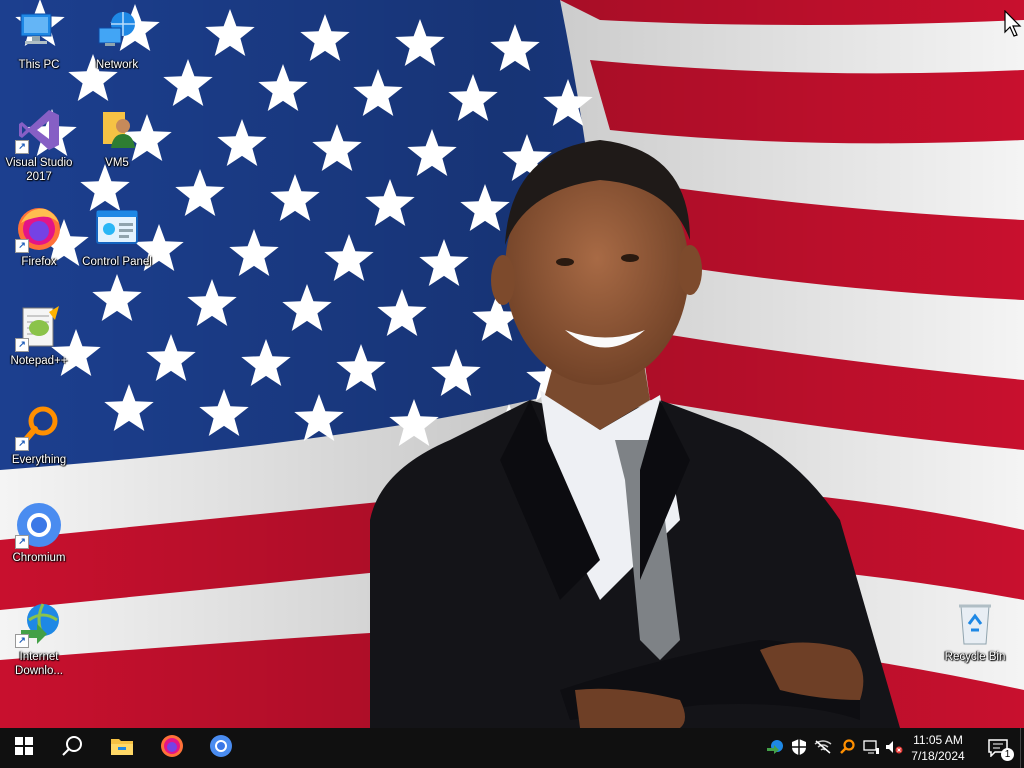 This screenshot has width=1024, height=768. Describe the element at coordinates (39, 229) in the screenshot. I see `firefox-icon: ↗` at that location.